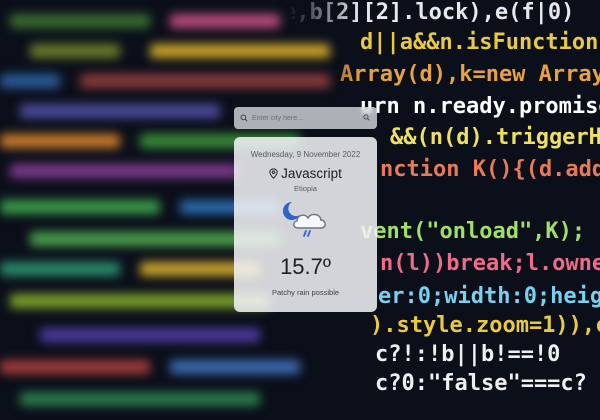  What do you see at coordinates (305, 154) in the screenshot?
I see `weather-date: Wednesday, 9 November 2022` at bounding box center [305, 154].